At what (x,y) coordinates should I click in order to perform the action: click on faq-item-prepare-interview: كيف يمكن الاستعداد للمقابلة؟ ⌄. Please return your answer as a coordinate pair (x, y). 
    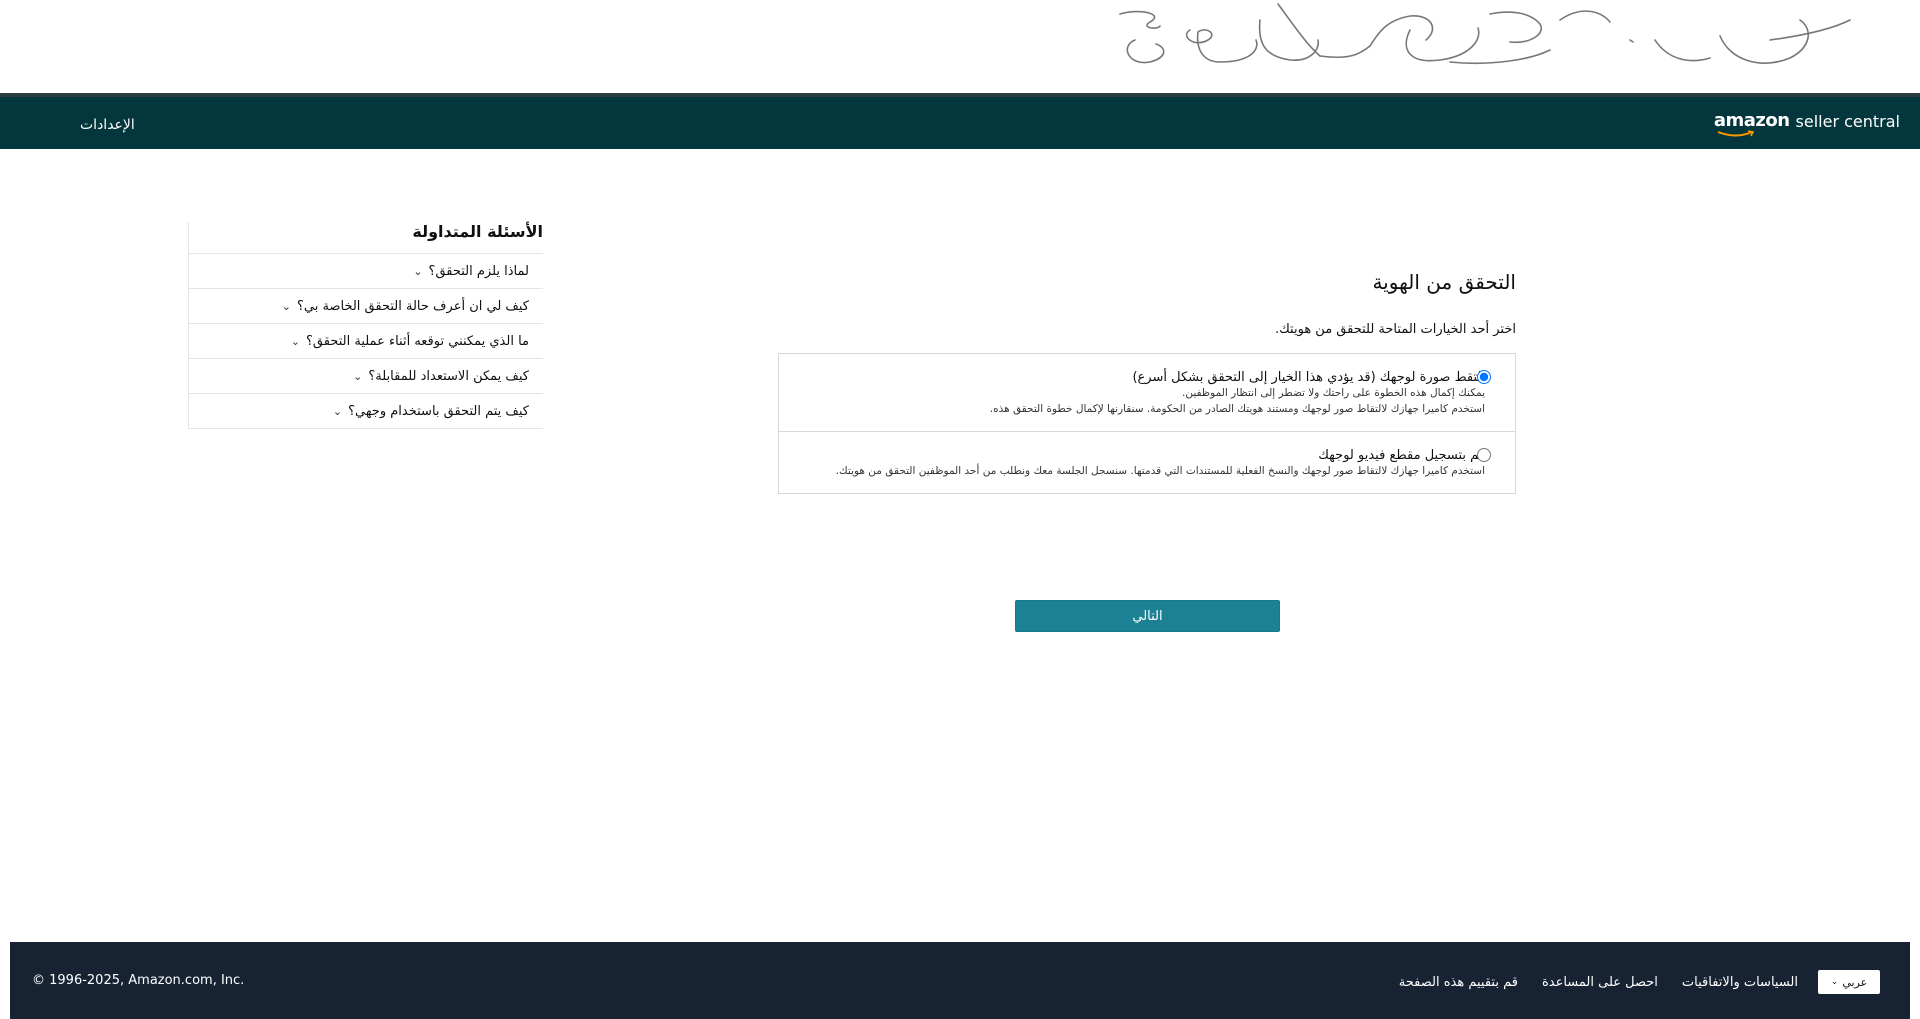
    Looking at the image, I should click on (365, 376).